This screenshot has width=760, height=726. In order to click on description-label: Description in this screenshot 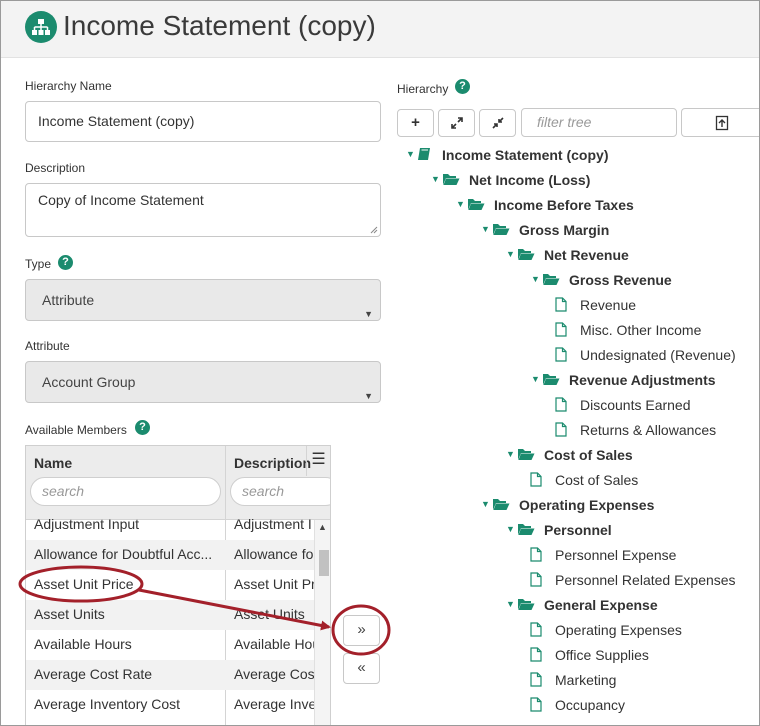, I will do `click(55, 168)`.